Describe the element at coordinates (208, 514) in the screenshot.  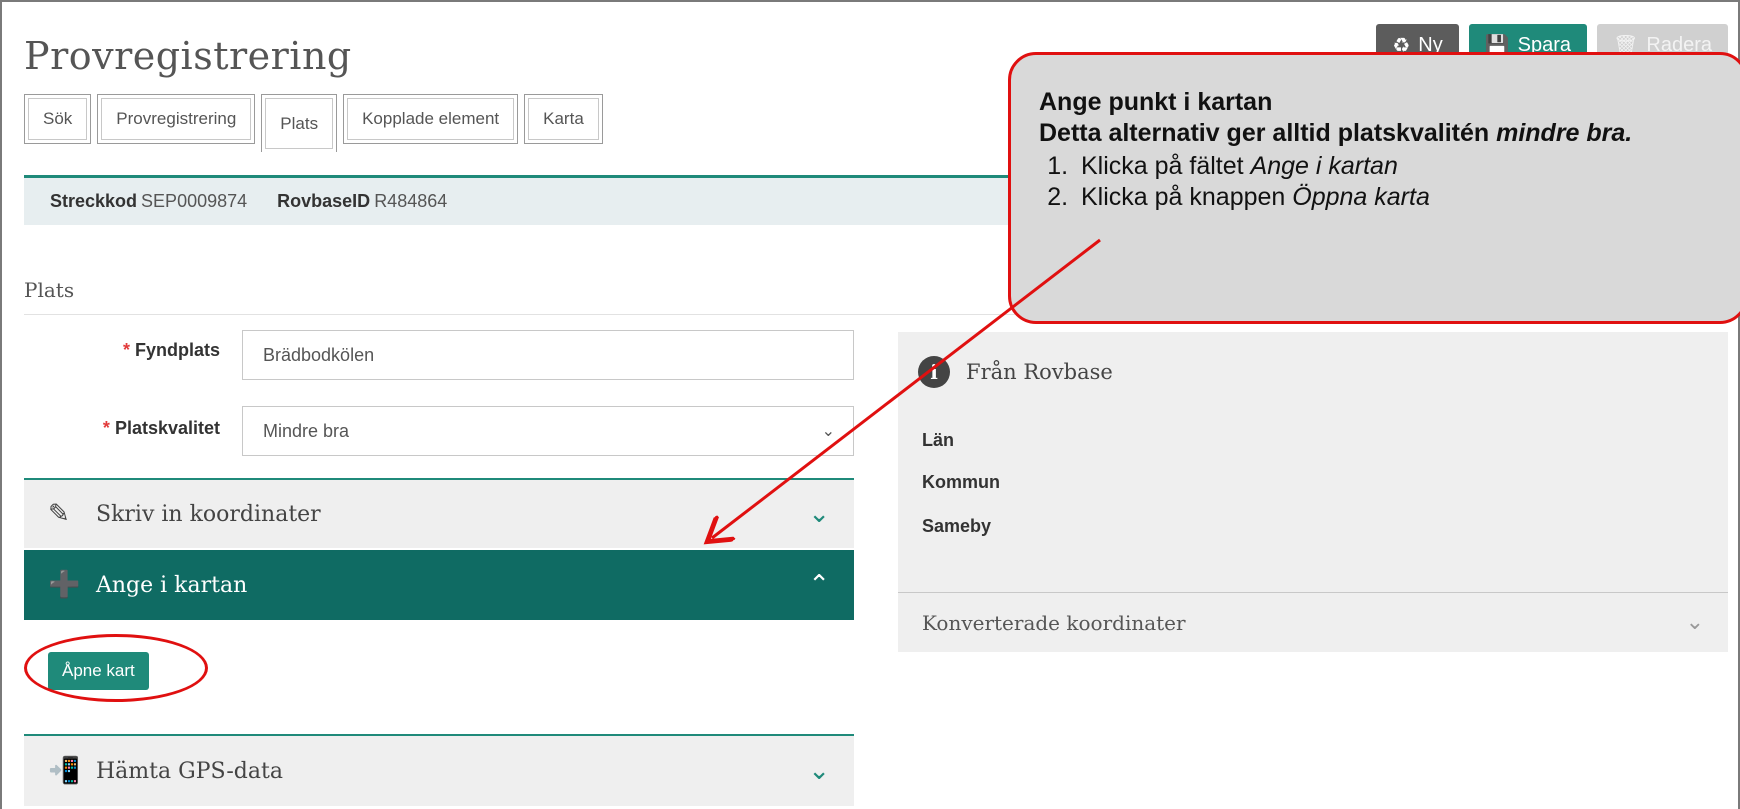
I see `accordion-skriv-label: Skriv in koordinater` at that location.